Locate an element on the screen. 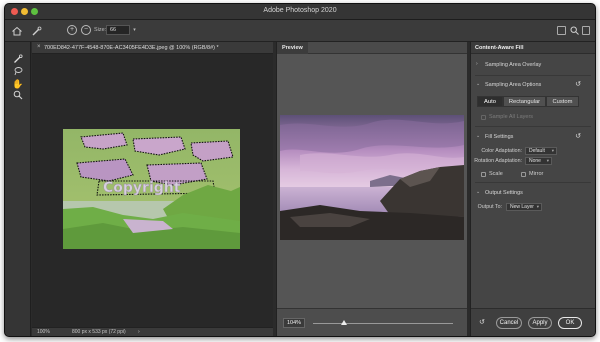 This screenshot has width=600, height=342. add-to-mask-icon: + is located at coordinates (72, 30).